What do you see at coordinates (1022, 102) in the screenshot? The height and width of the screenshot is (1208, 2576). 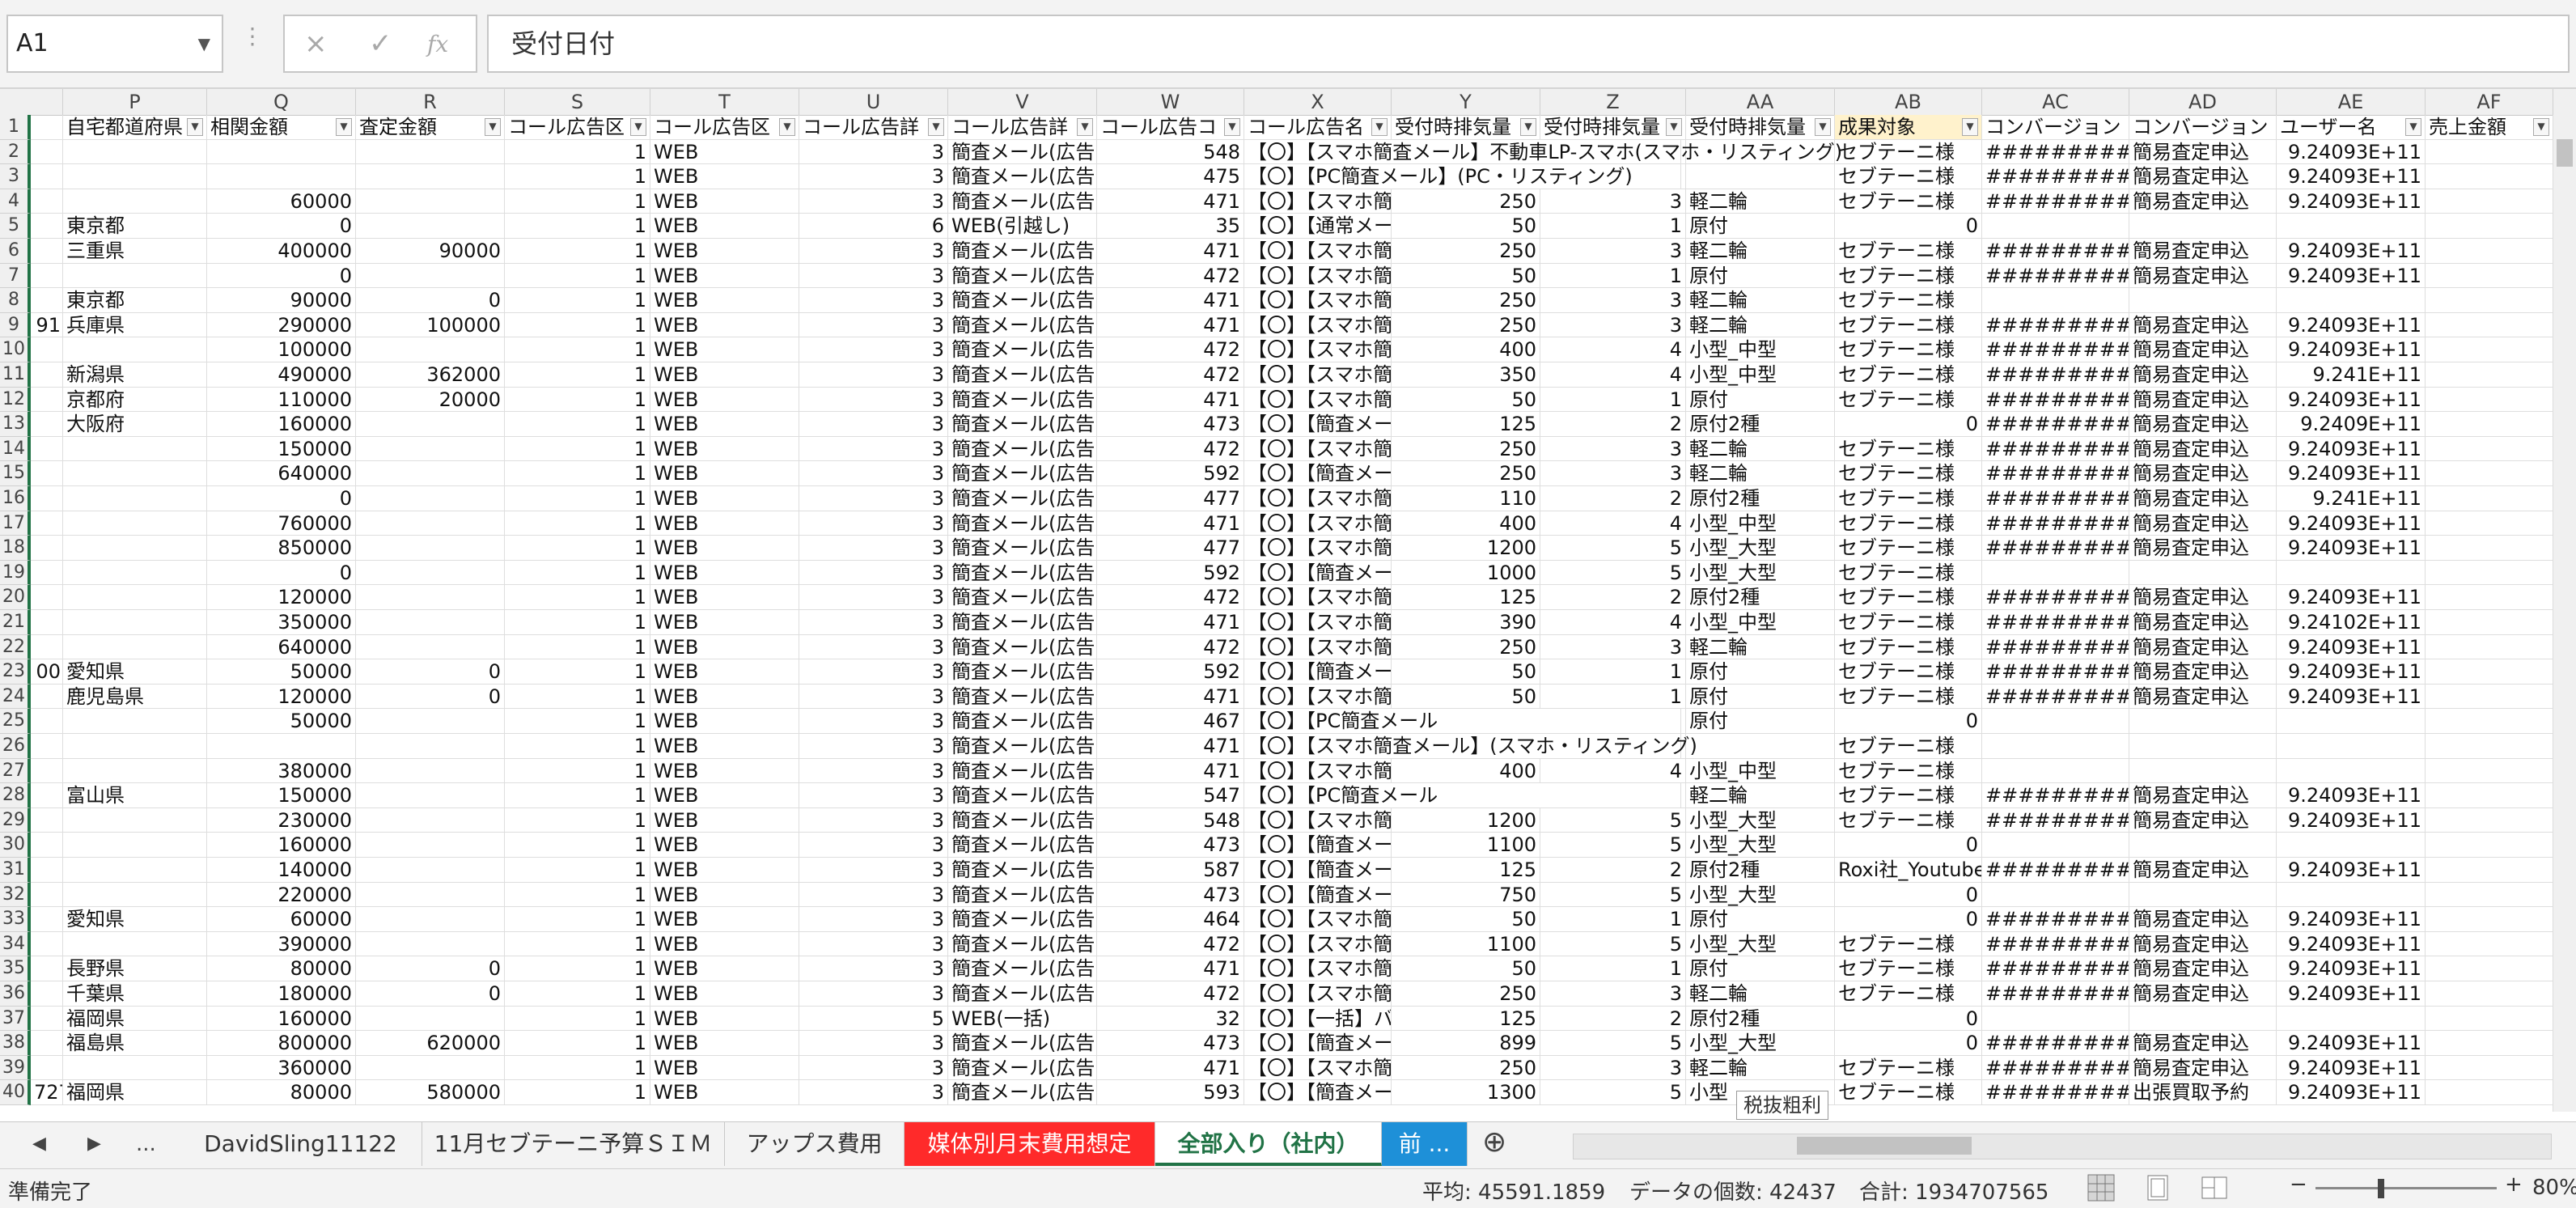 I see `column-header-v: V` at bounding box center [1022, 102].